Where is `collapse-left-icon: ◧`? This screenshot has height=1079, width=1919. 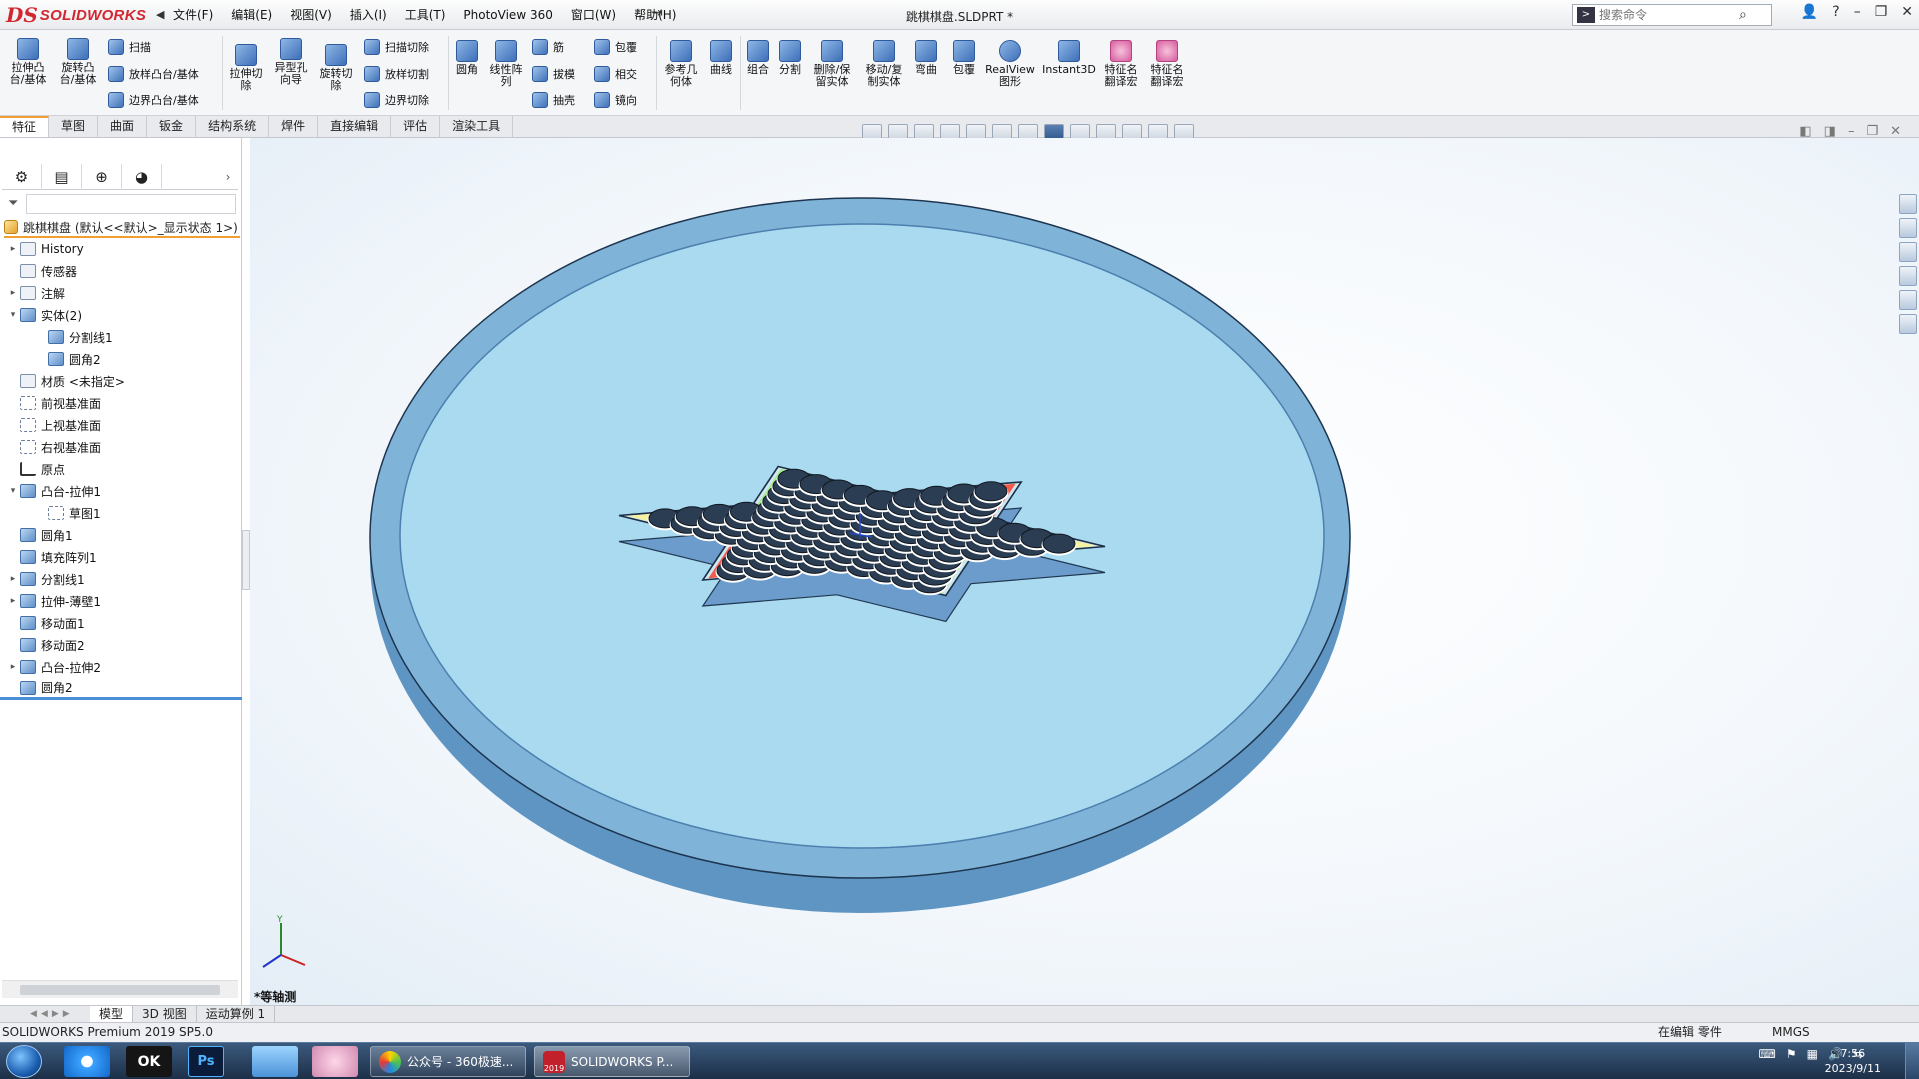
collapse-left-icon: ◧ is located at coordinates (1805, 131).